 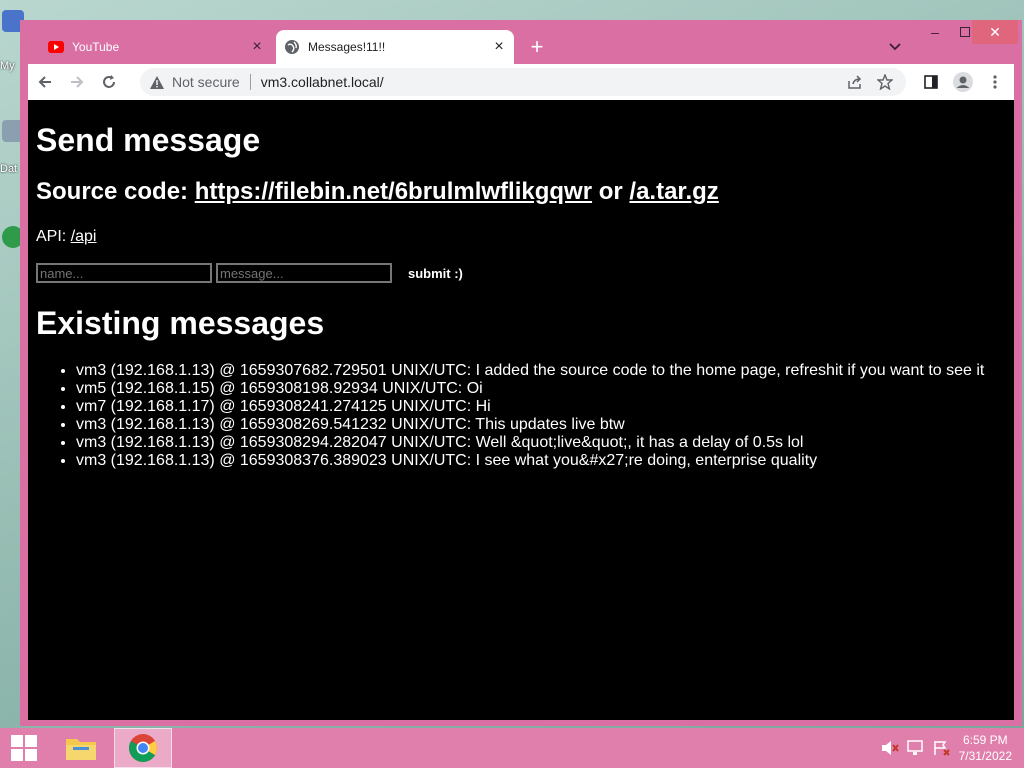 I want to click on window-close-button: ✕, so click(x=995, y=32).